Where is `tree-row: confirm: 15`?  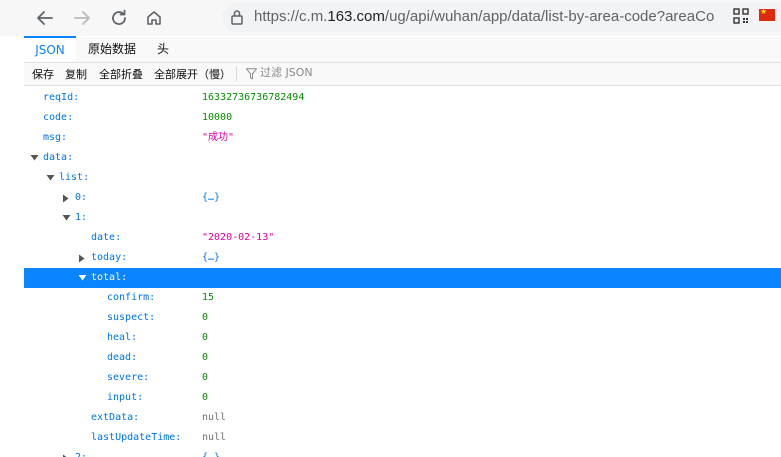
tree-row: confirm: 15 is located at coordinates (402, 298).